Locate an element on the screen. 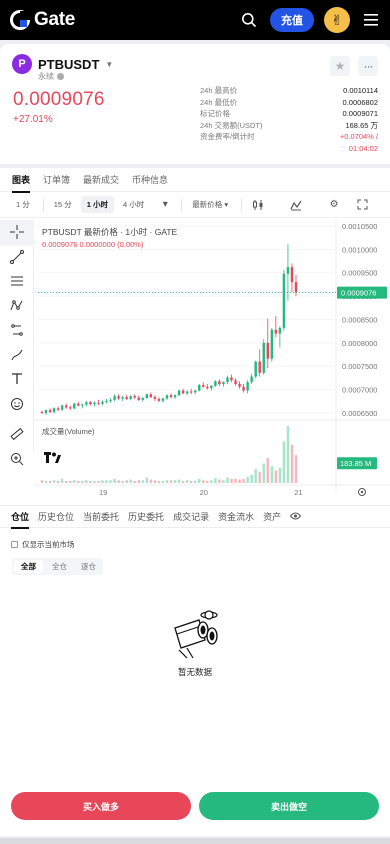 The width and height of the screenshot is (390, 844). order-buttons: 买入做多 卖出做空 is located at coordinates (195, 806).